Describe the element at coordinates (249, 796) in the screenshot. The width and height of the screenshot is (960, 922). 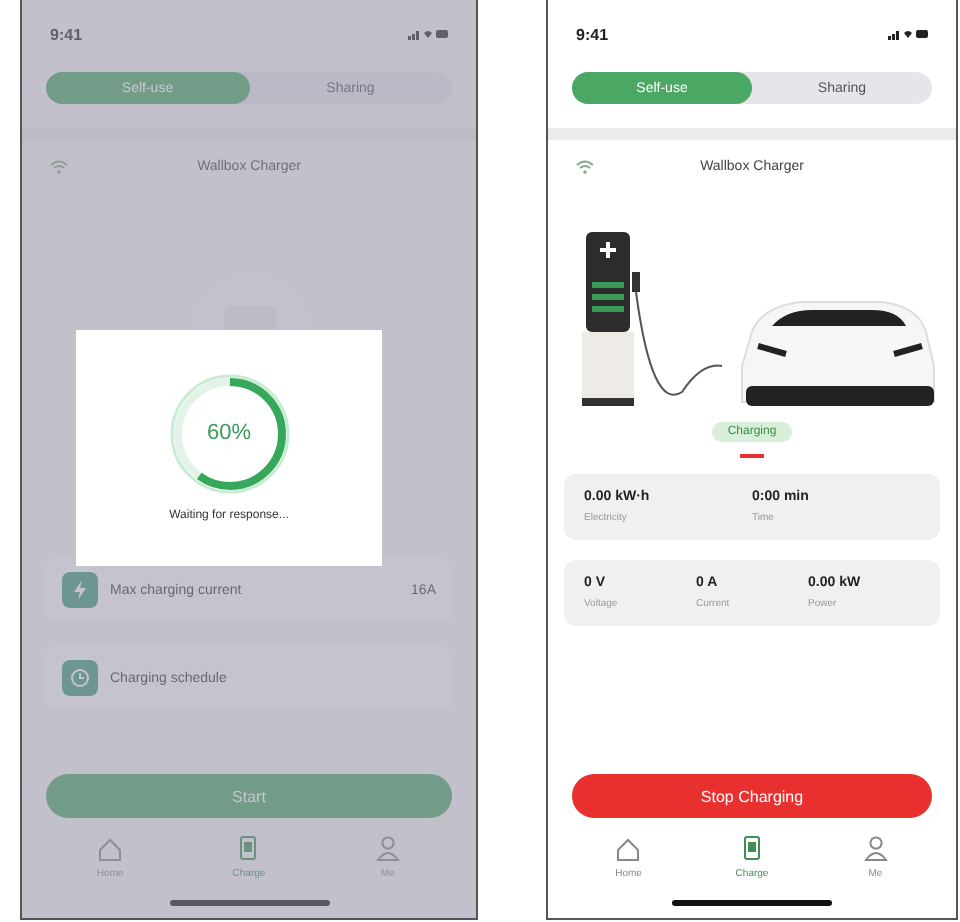
I see `start-button: Start` at that location.